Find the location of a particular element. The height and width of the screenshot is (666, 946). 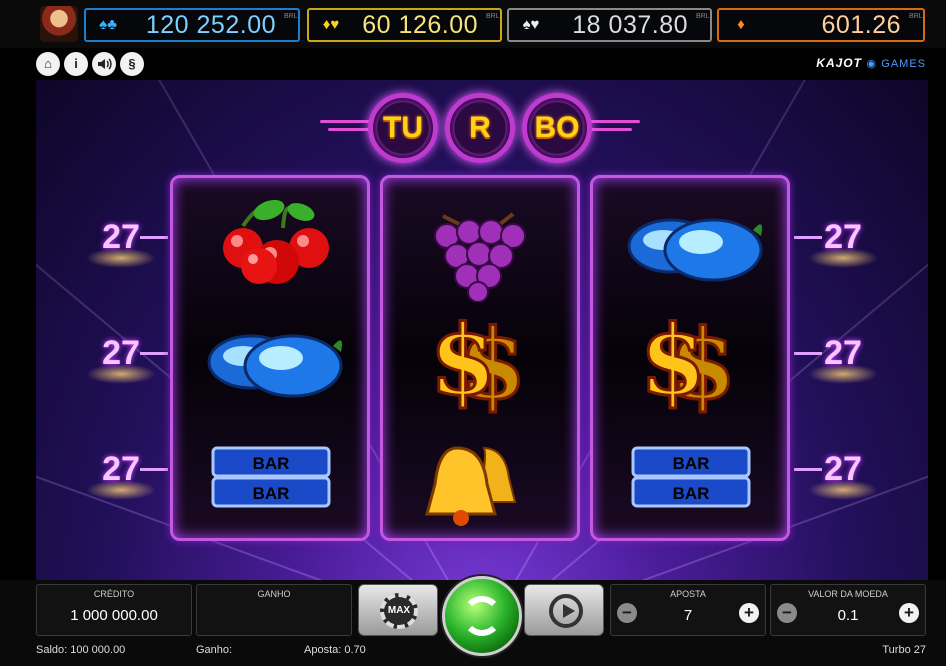

orange-card-icon: ♦ is located at coordinates (741, 24).